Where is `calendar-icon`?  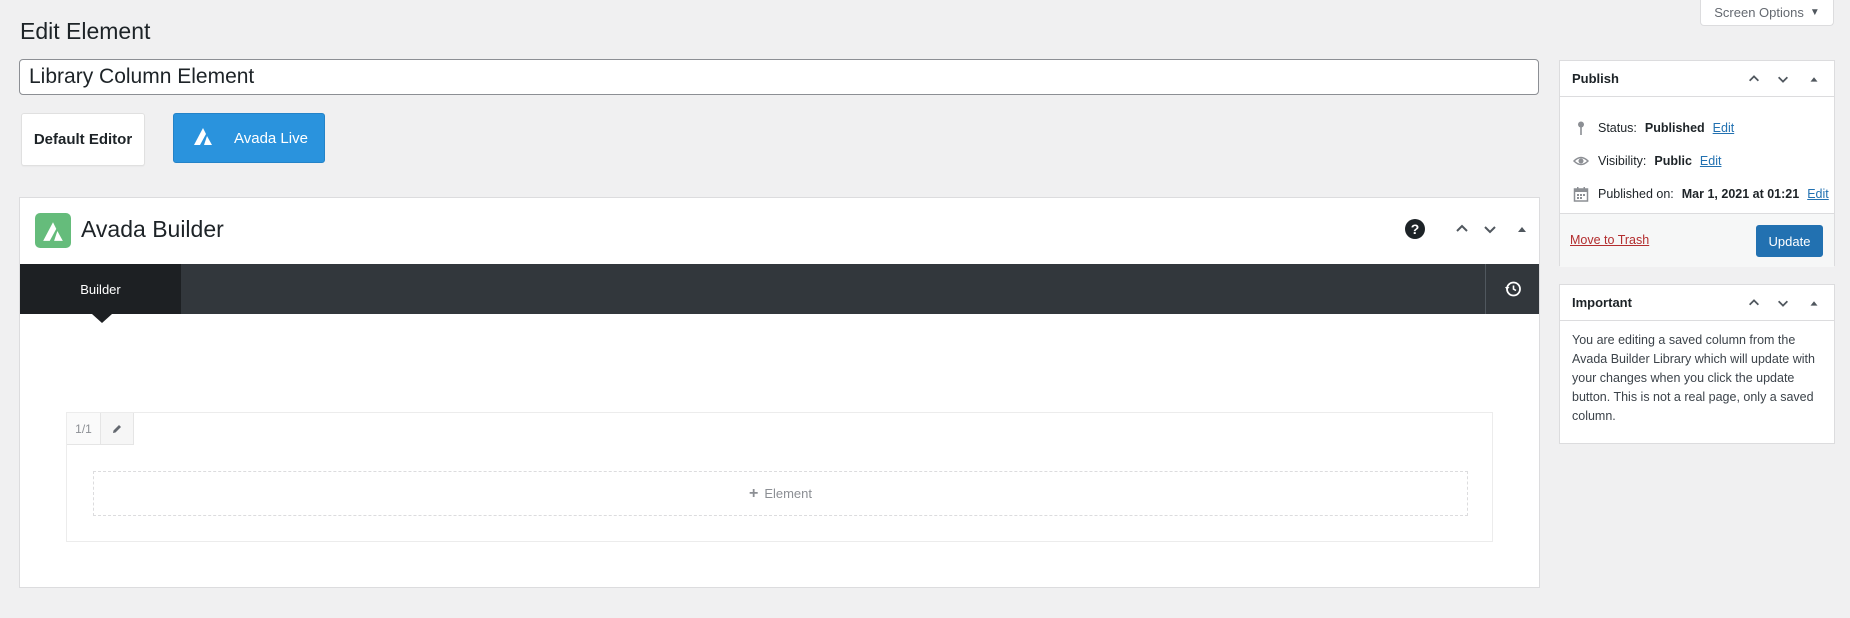 calendar-icon is located at coordinates (1581, 194).